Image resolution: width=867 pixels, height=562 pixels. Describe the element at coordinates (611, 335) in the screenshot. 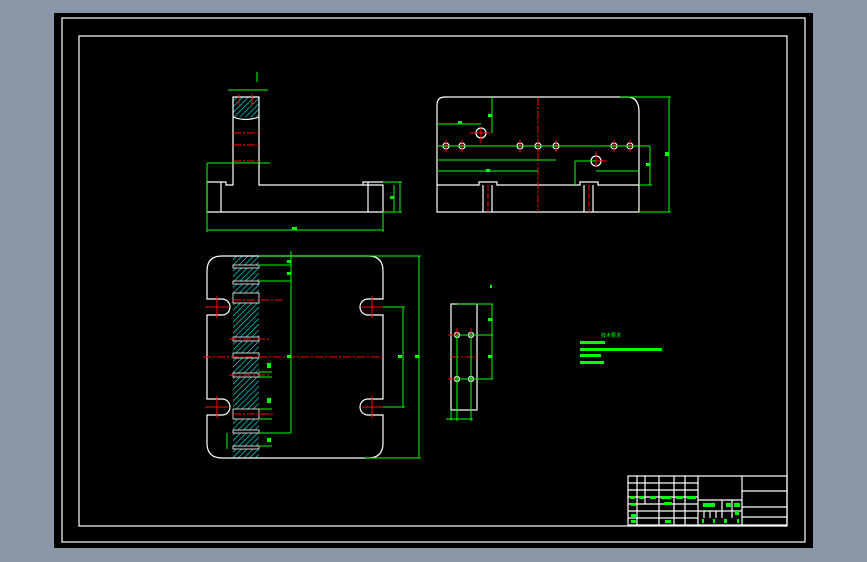

I see `notes-heading: 技术要求` at that location.